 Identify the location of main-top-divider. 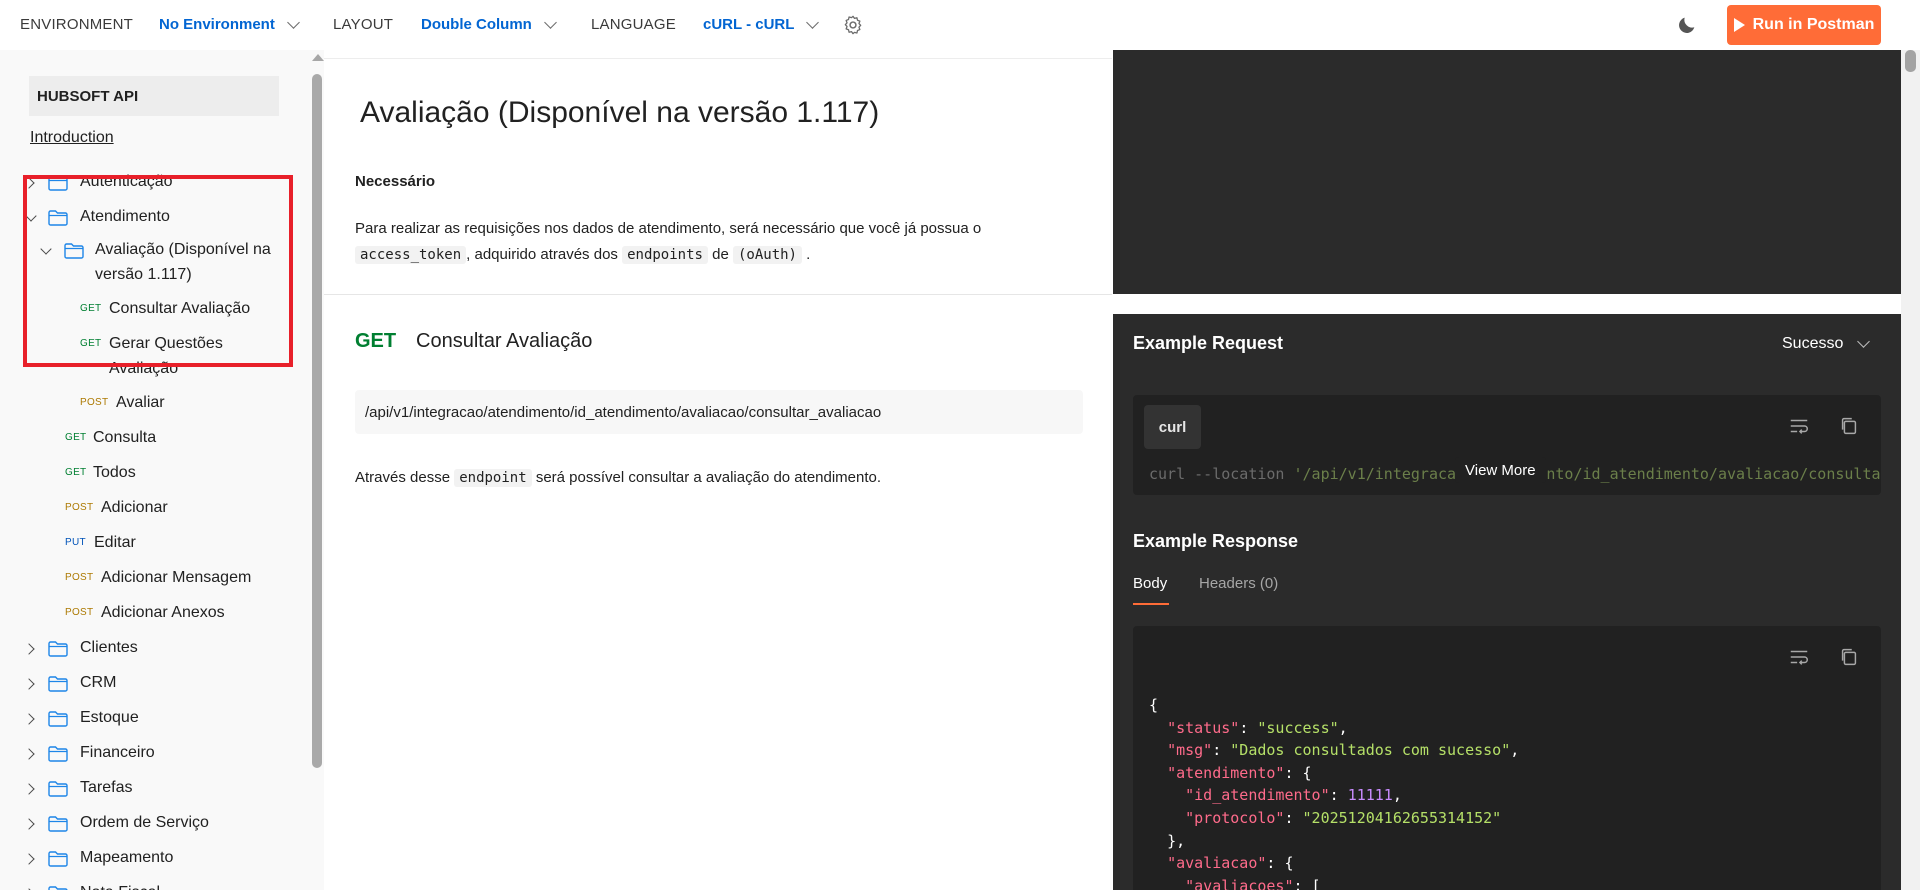
(718, 58).